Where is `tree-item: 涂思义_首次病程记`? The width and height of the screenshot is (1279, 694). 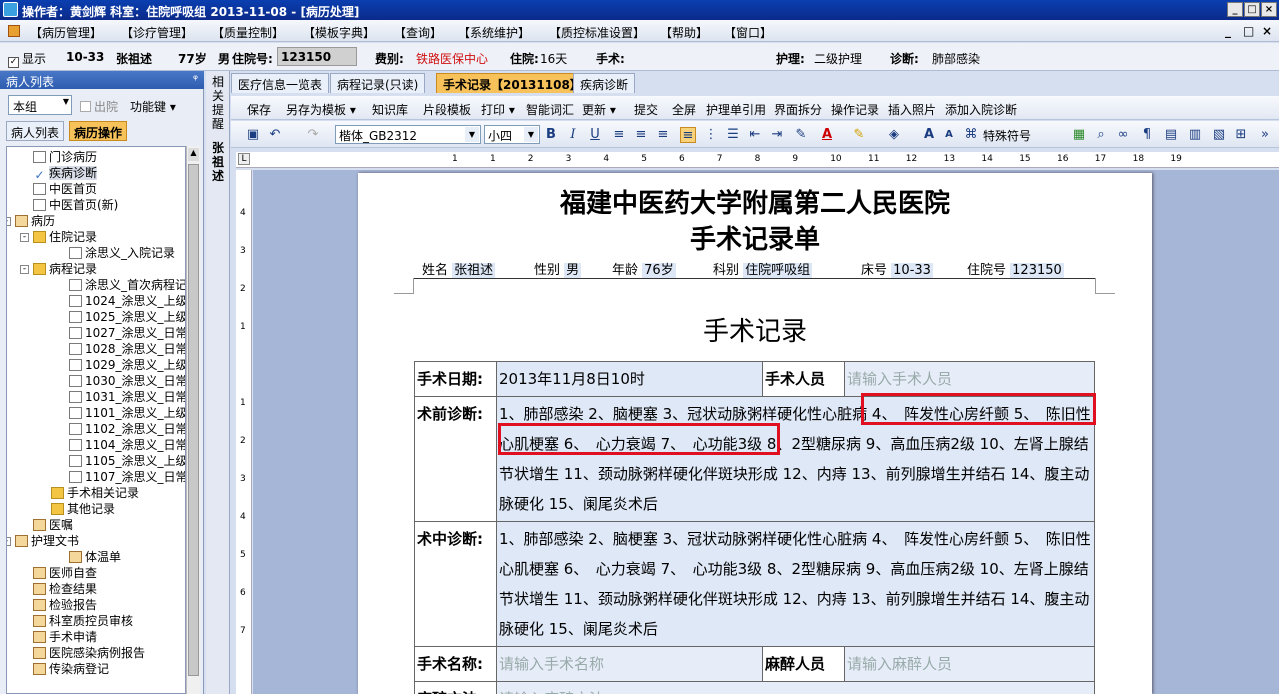 tree-item: 涂思义_首次病程记 is located at coordinates (127, 285).